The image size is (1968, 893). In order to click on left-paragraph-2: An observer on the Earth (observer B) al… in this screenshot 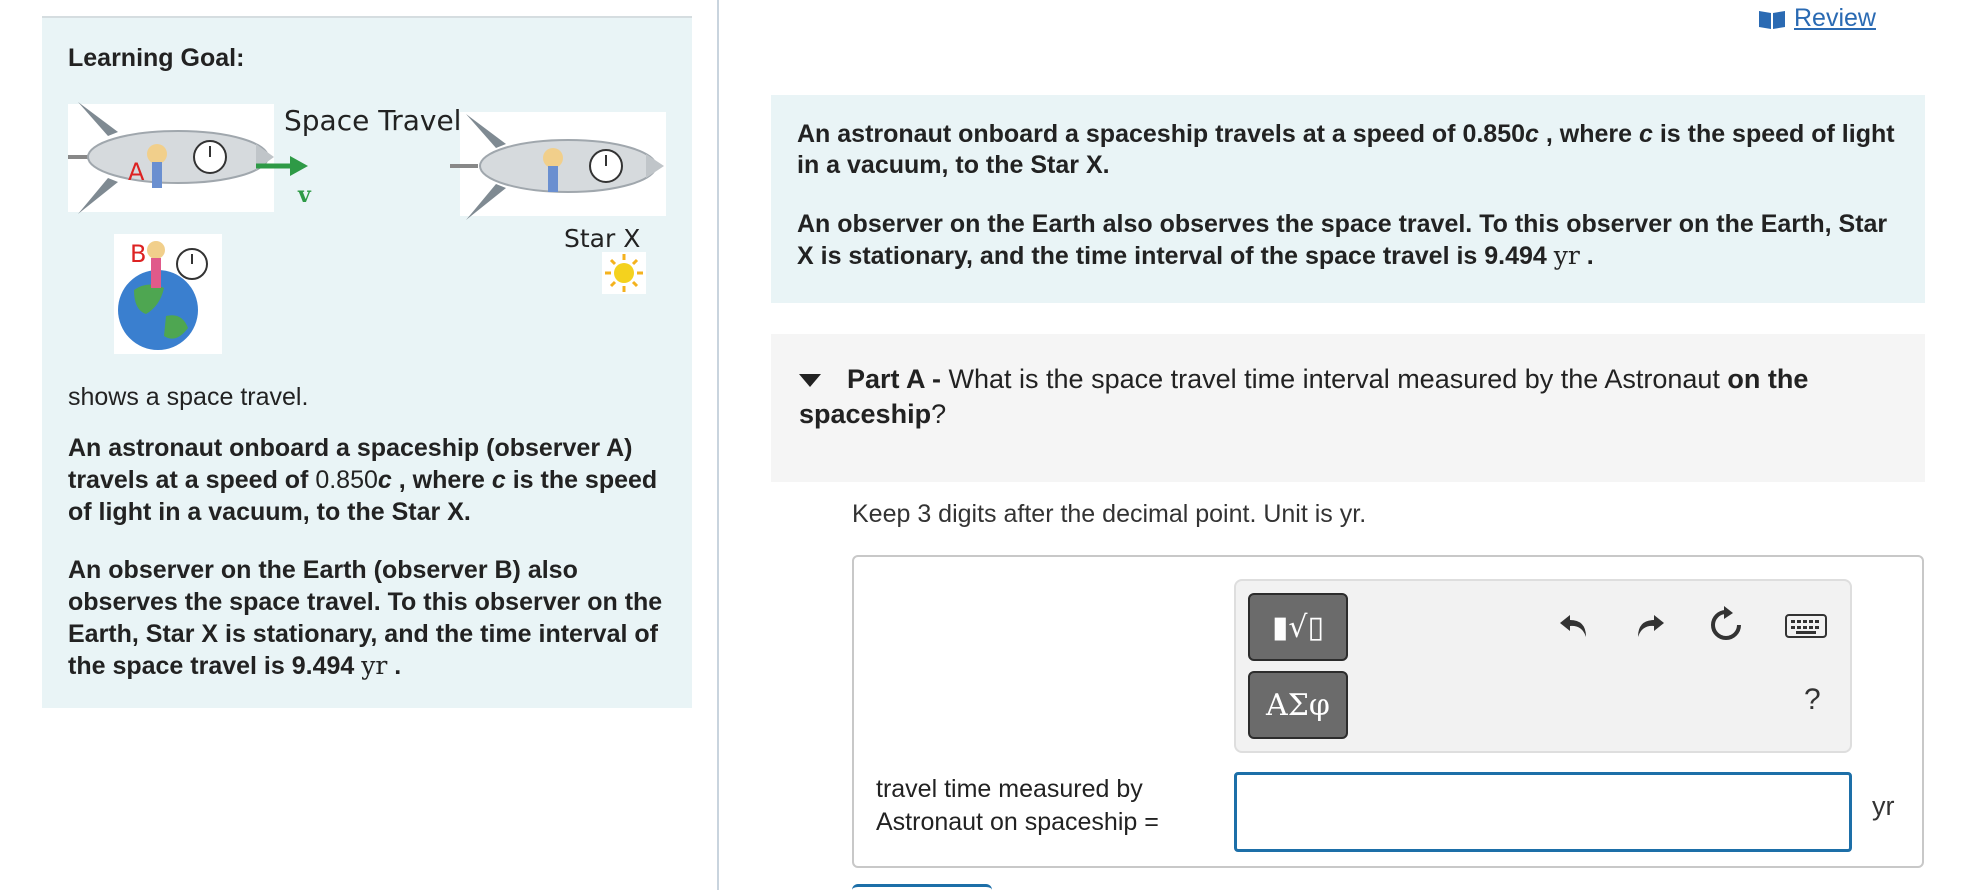, I will do `click(365, 618)`.